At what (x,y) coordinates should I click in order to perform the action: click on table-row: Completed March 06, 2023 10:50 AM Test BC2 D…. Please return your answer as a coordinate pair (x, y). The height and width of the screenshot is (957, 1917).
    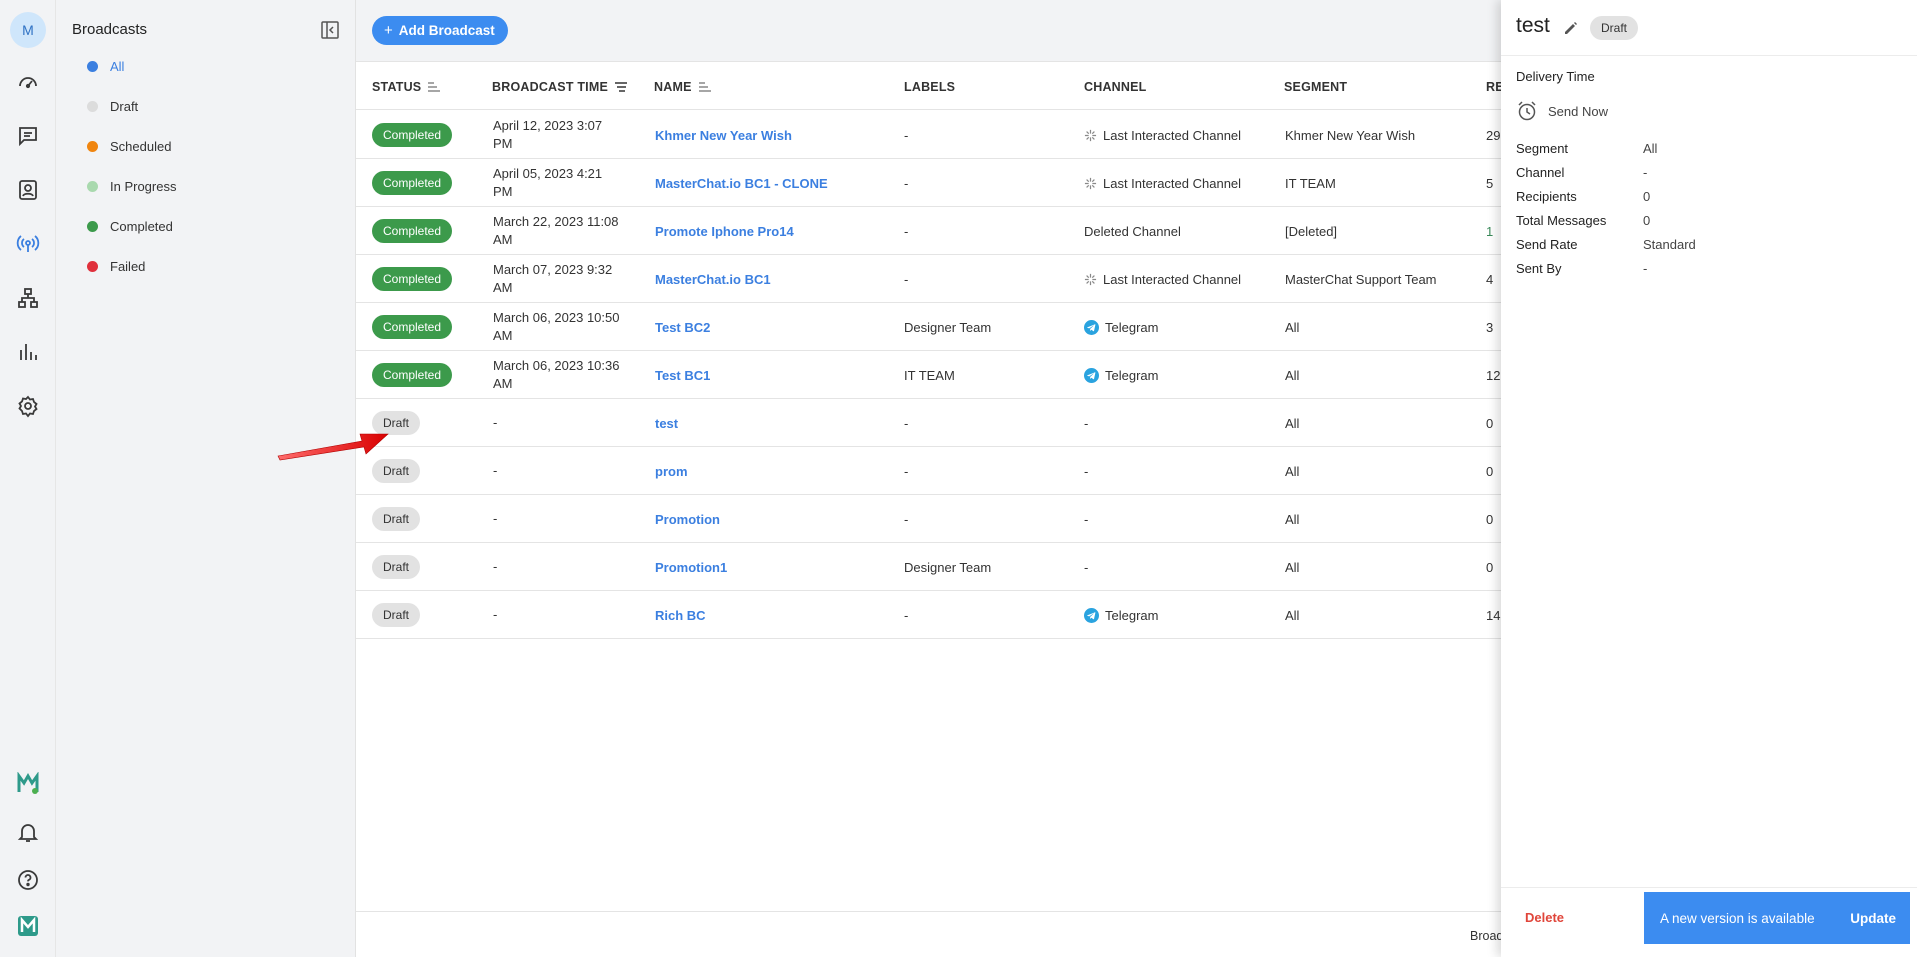
    Looking at the image, I should click on (931, 327).